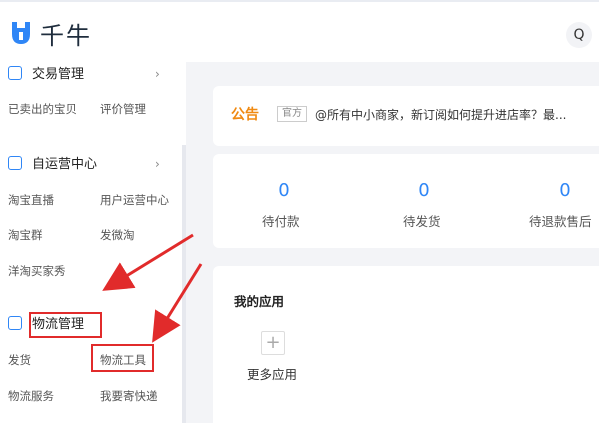  Describe the element at coordinates (66, 36) in the screenshot. I see `app-logo-text: 千牛` at that location.